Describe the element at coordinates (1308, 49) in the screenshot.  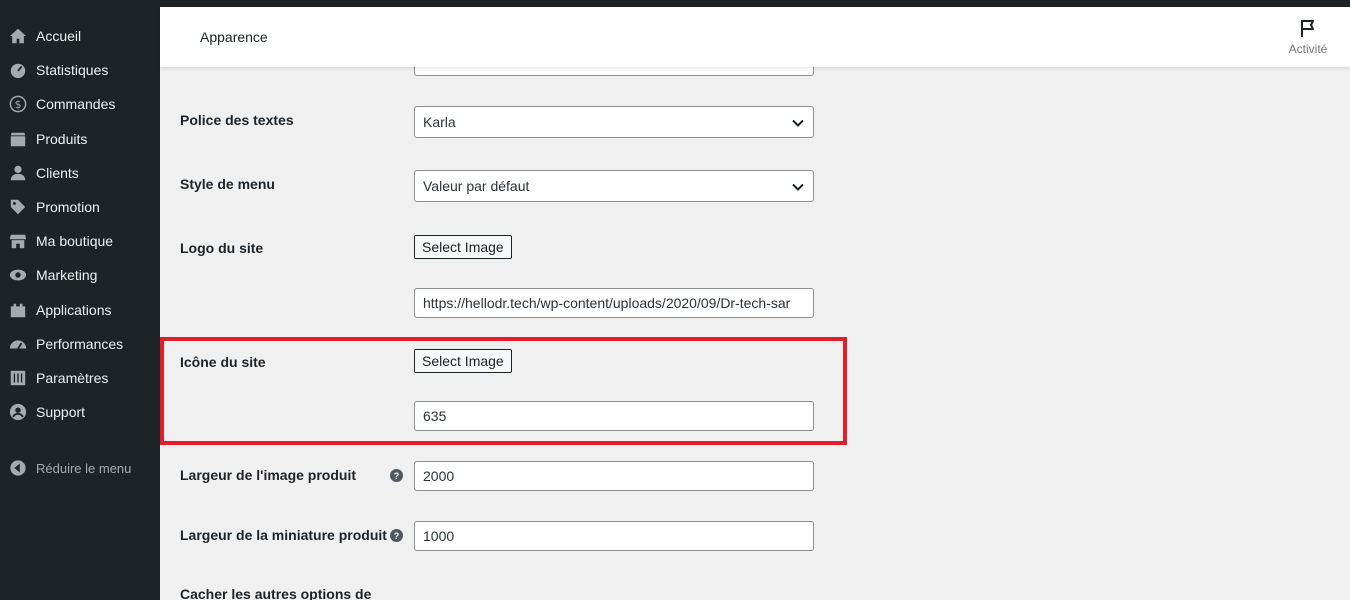
I see `activity-label: Activité` at that location.